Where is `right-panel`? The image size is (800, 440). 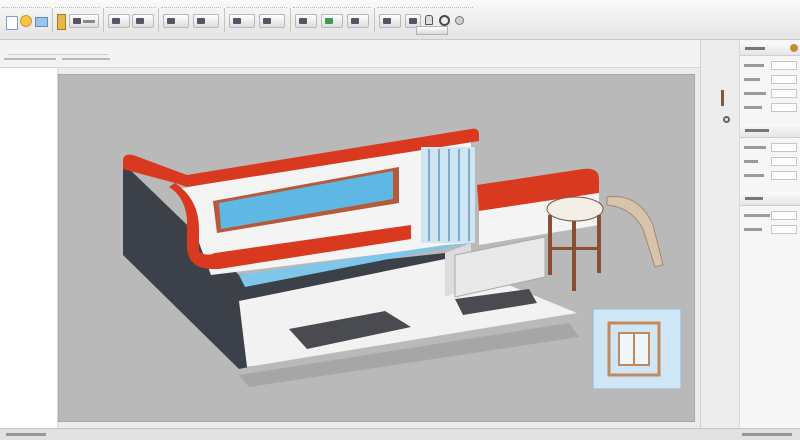
right-panel is located at coordinates (750, 240).